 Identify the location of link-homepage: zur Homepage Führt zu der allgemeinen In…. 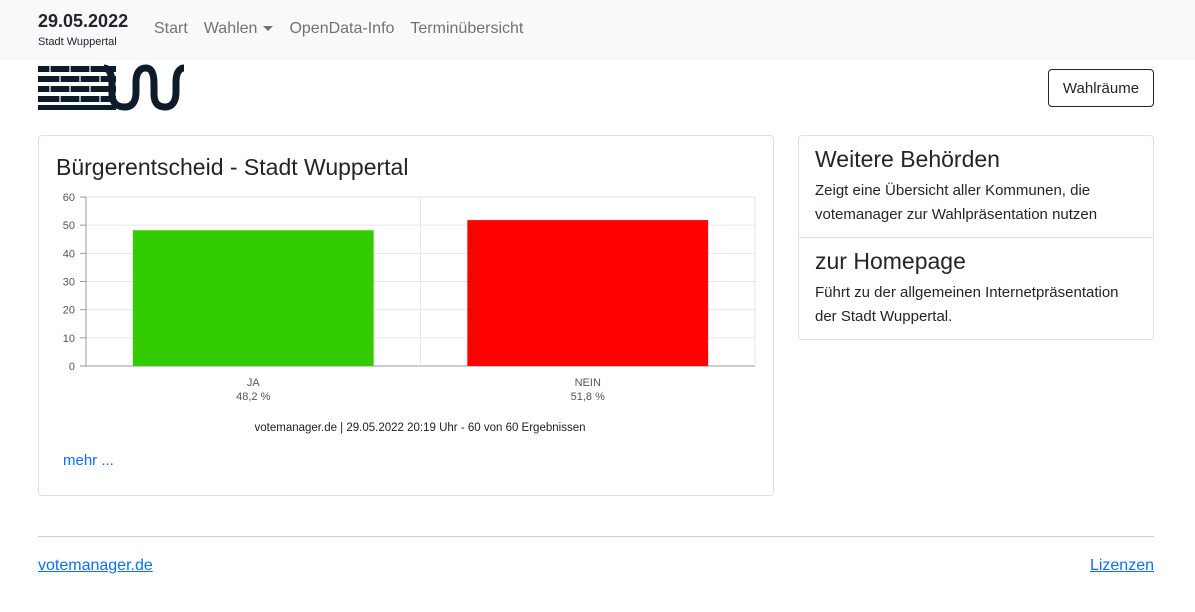
(976, 288).